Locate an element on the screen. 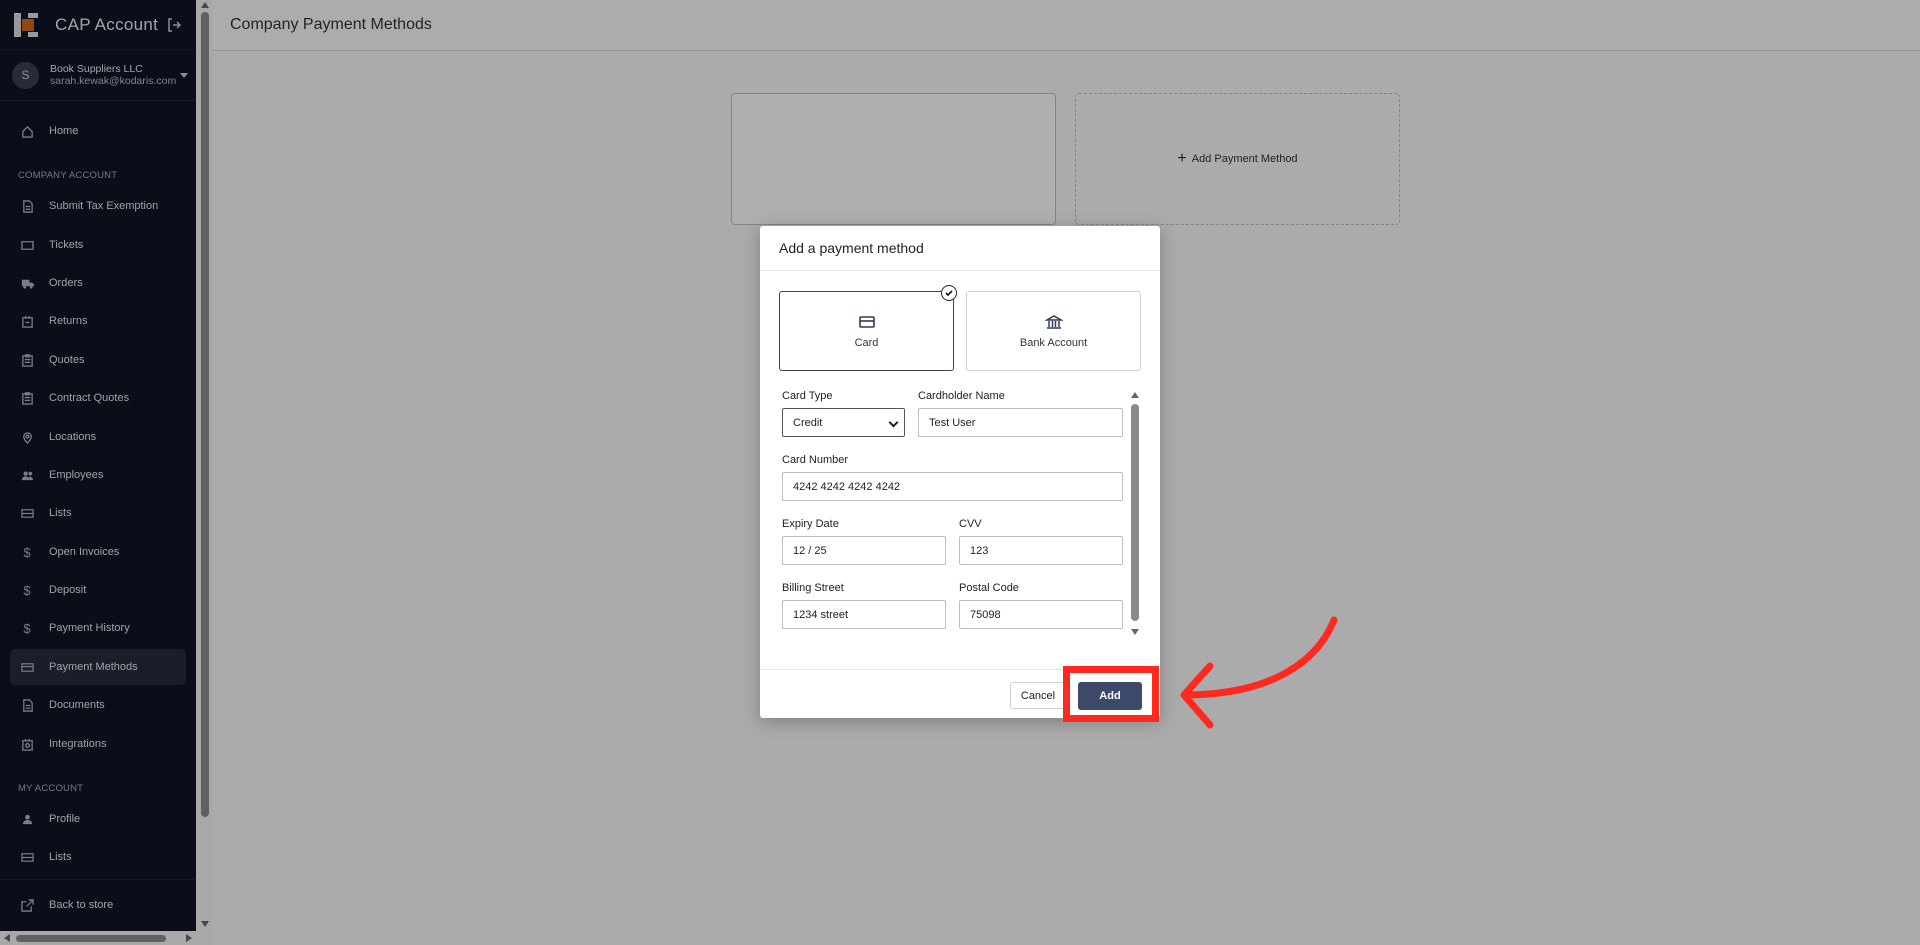 This screenshot has width=1920, height=945. postal-code-input: 75098 is located at coordinates (1041, 614).